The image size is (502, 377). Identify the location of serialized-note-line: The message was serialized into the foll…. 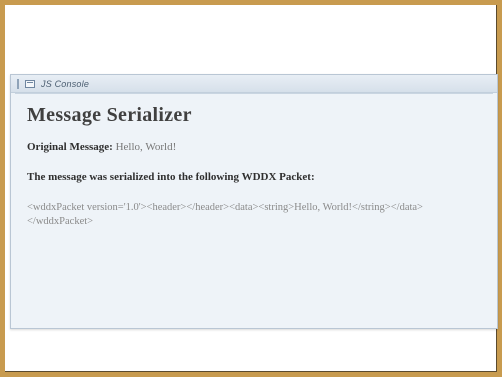
(254, 177).